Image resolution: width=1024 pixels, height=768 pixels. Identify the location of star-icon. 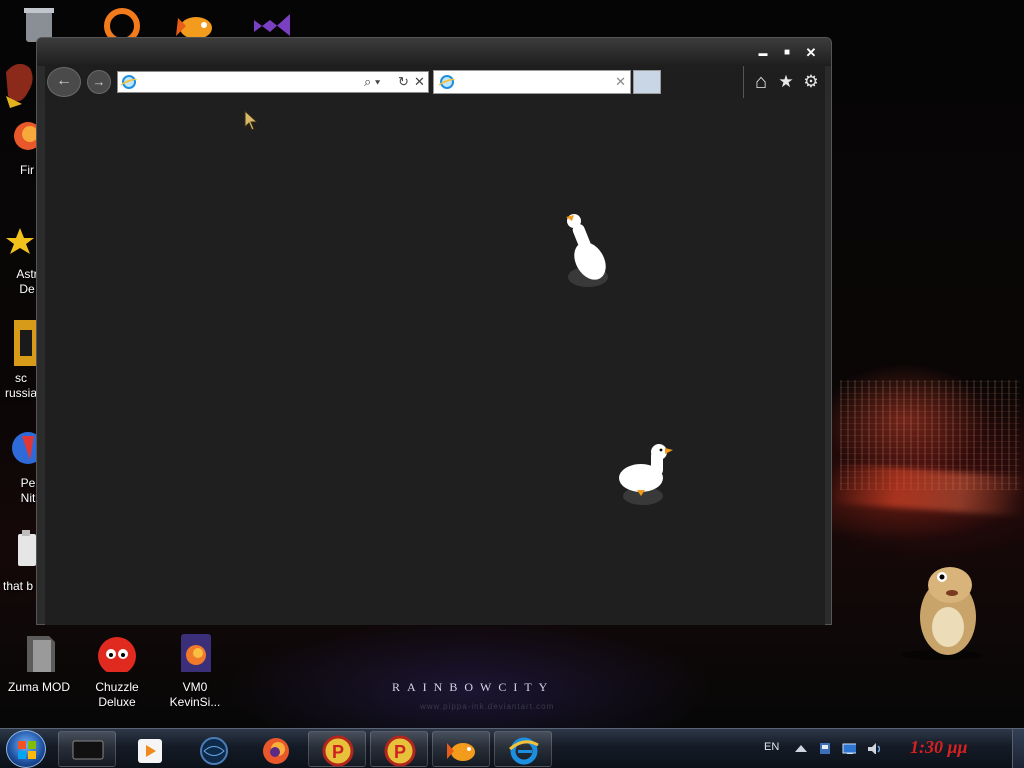
(20, 241).